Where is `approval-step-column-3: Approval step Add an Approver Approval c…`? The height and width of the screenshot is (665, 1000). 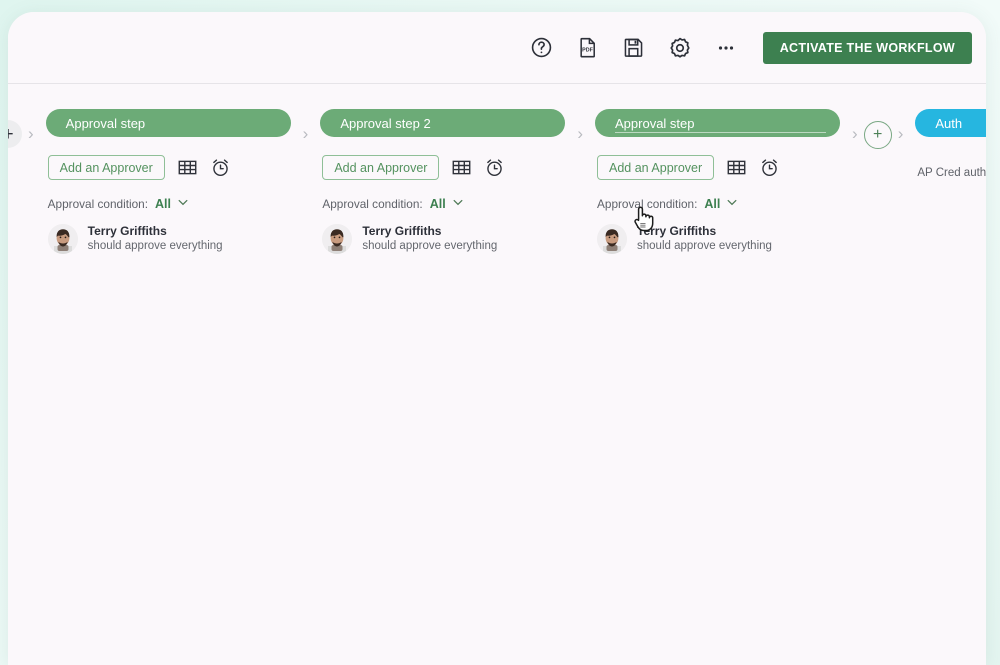
approval-step-column-3: Approval step Add an Approver Approval c… is located at coordinates (718, 182).